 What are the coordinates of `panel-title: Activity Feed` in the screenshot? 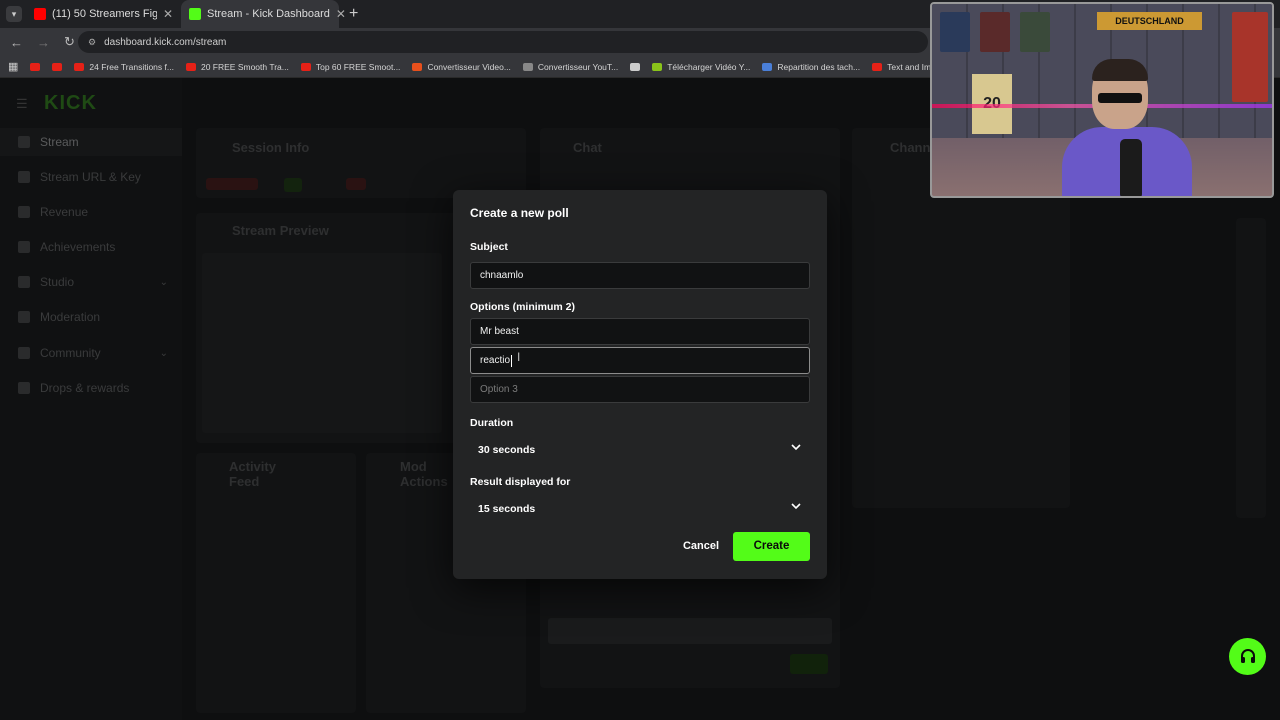 It's located at (252, 474).